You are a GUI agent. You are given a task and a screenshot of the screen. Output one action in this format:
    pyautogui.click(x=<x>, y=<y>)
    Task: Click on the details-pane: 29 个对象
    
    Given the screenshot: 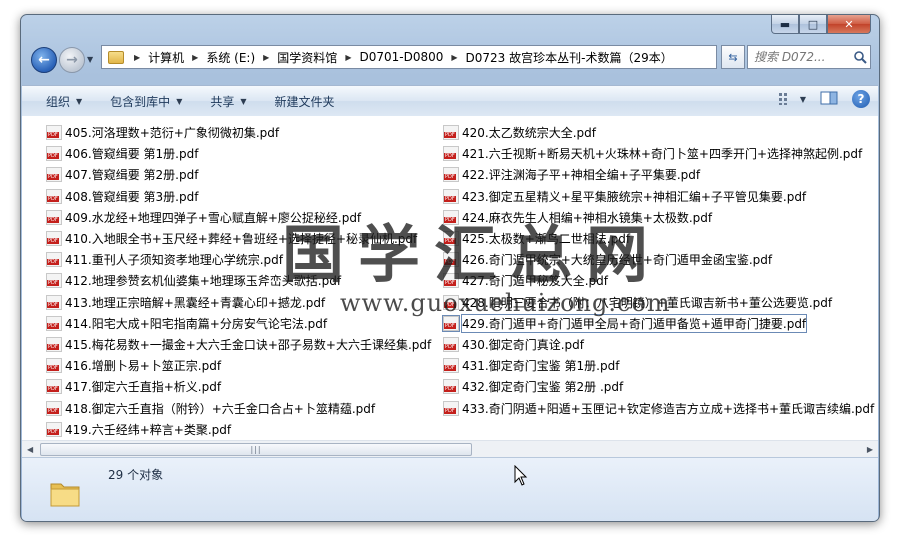 What is the action you would take?
    pyautogui.click(x=450, y=489)
    